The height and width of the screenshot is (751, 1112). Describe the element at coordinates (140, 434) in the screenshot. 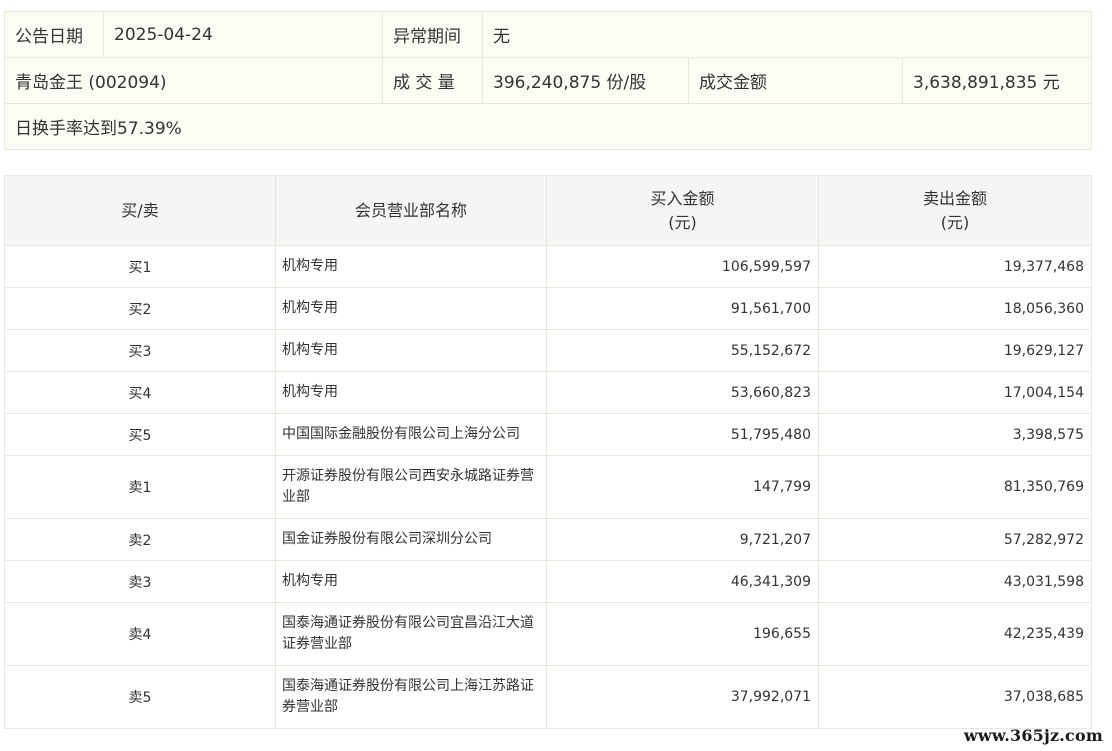

I see `row-side: 买5` at that location.